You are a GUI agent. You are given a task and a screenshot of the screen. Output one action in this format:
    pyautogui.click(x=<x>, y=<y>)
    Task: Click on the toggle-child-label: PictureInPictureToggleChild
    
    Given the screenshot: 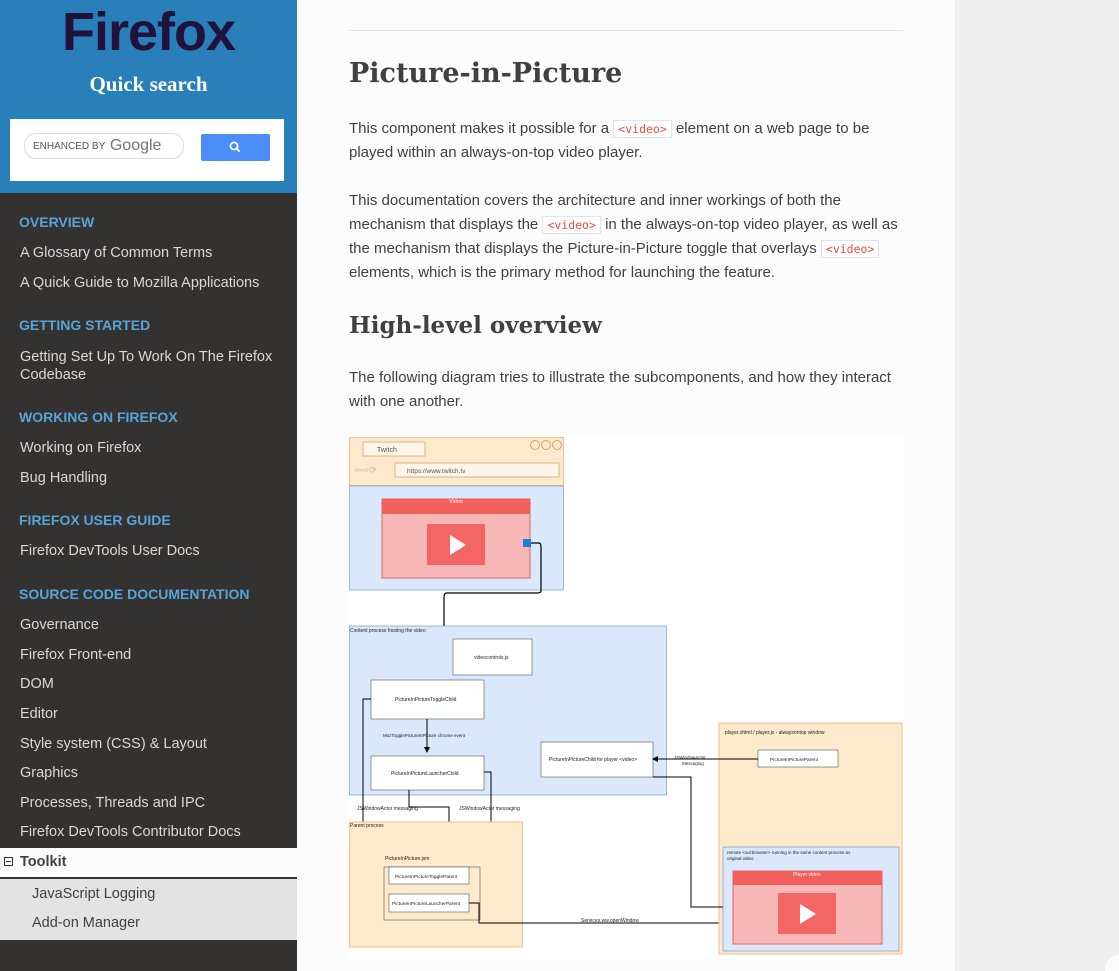 What is the action you would take?
    pyautogui.click(x=426, y=700)
    